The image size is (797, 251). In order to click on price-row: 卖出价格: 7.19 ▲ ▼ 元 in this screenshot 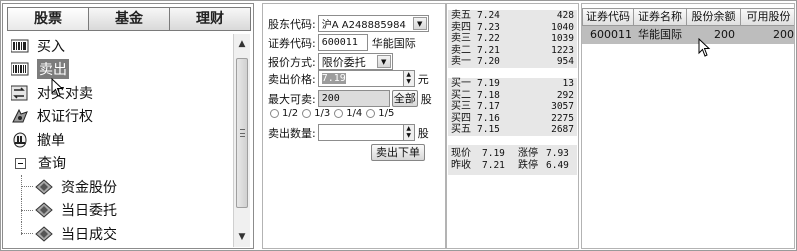, I will do `click(348, 78)`.